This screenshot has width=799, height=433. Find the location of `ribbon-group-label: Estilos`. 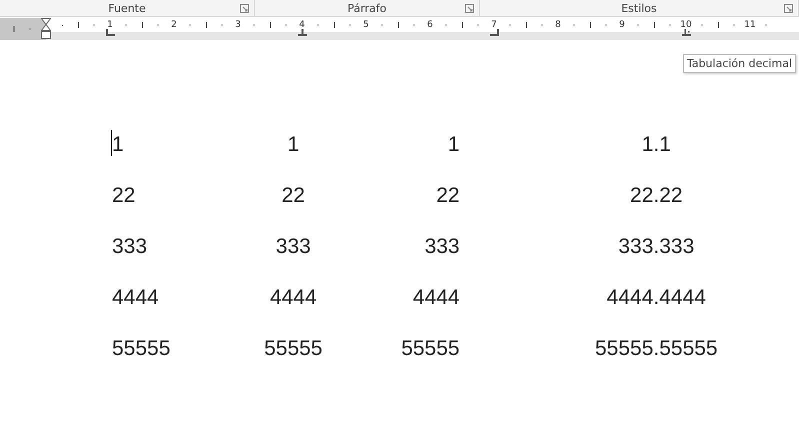

ribbon-group-label: Estilos is located at coordinates (639, 8).